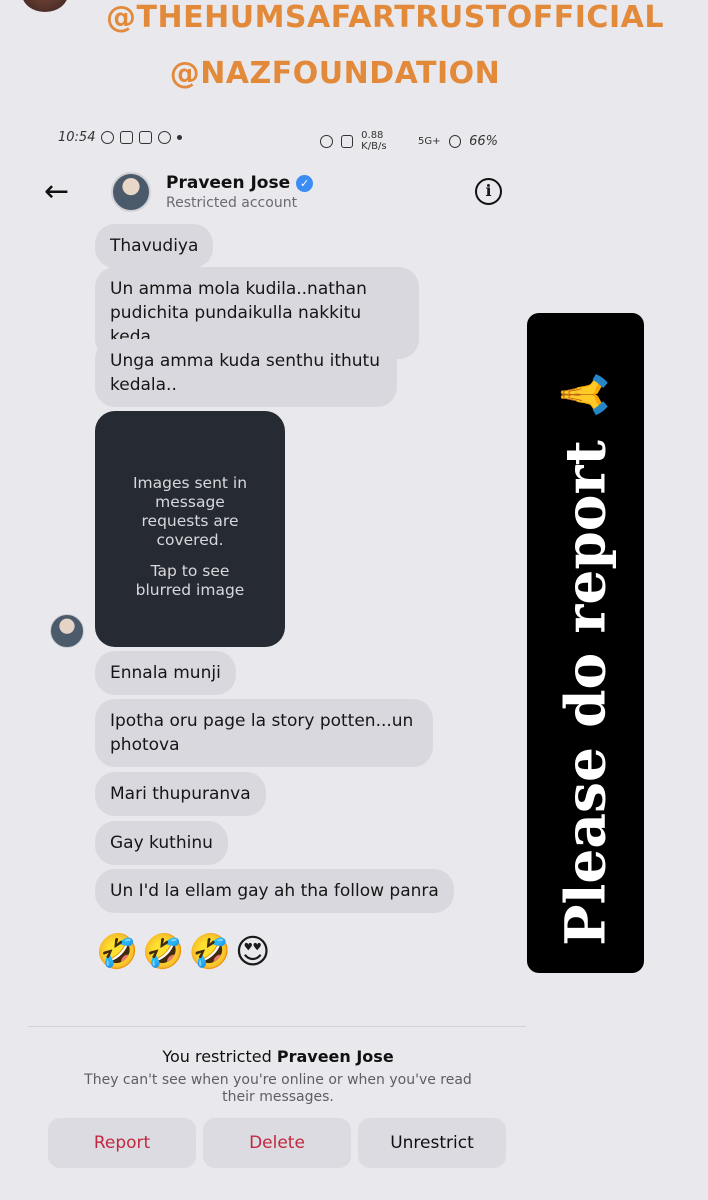  I want to click on report-button: Report, so click(122, 1143).